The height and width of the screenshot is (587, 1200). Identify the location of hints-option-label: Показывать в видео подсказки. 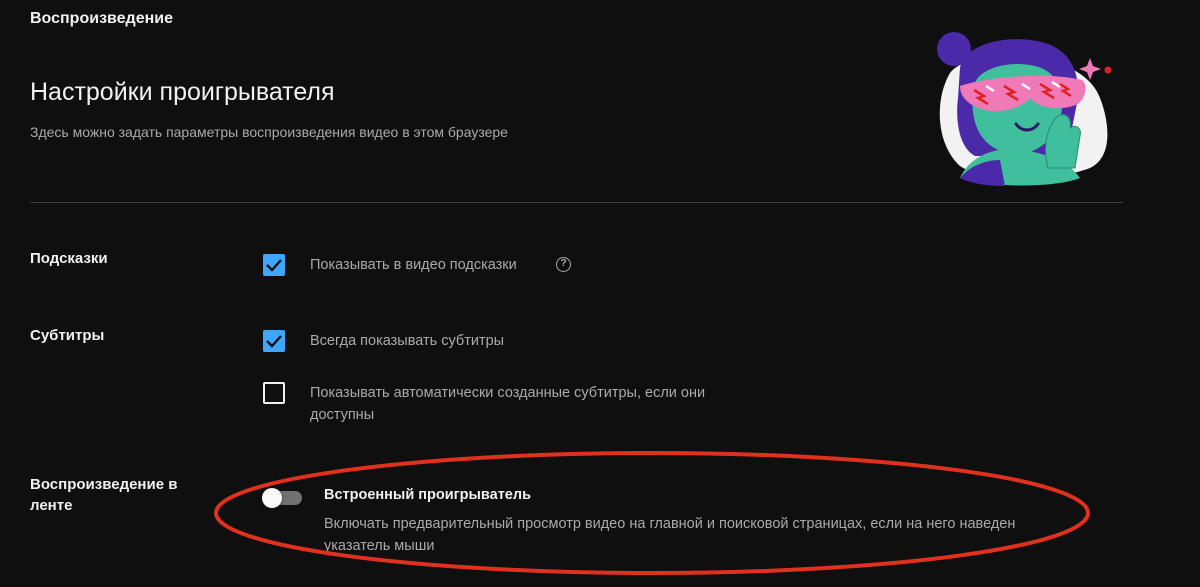
(413, 265).